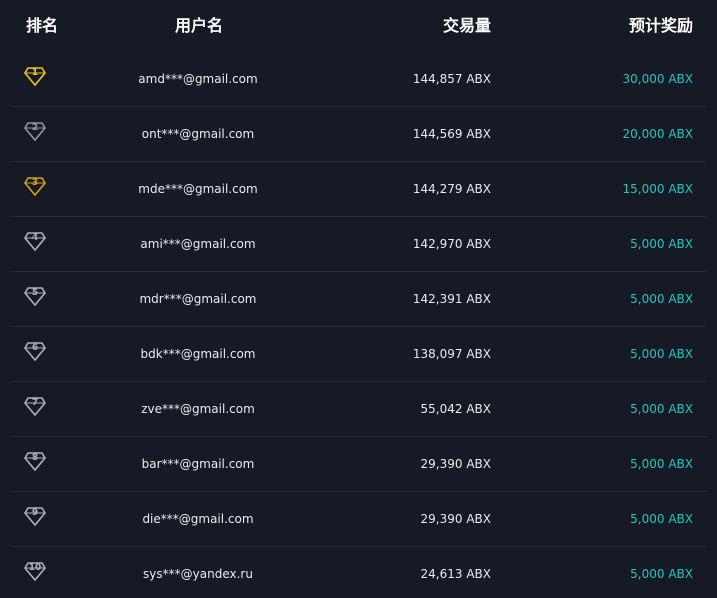 The width and height of the screenshot is (717, 598). Describe the element at coordinates (451, 79) in the screenshot. I see `volume-cell: 144,857 ABX` at that location.